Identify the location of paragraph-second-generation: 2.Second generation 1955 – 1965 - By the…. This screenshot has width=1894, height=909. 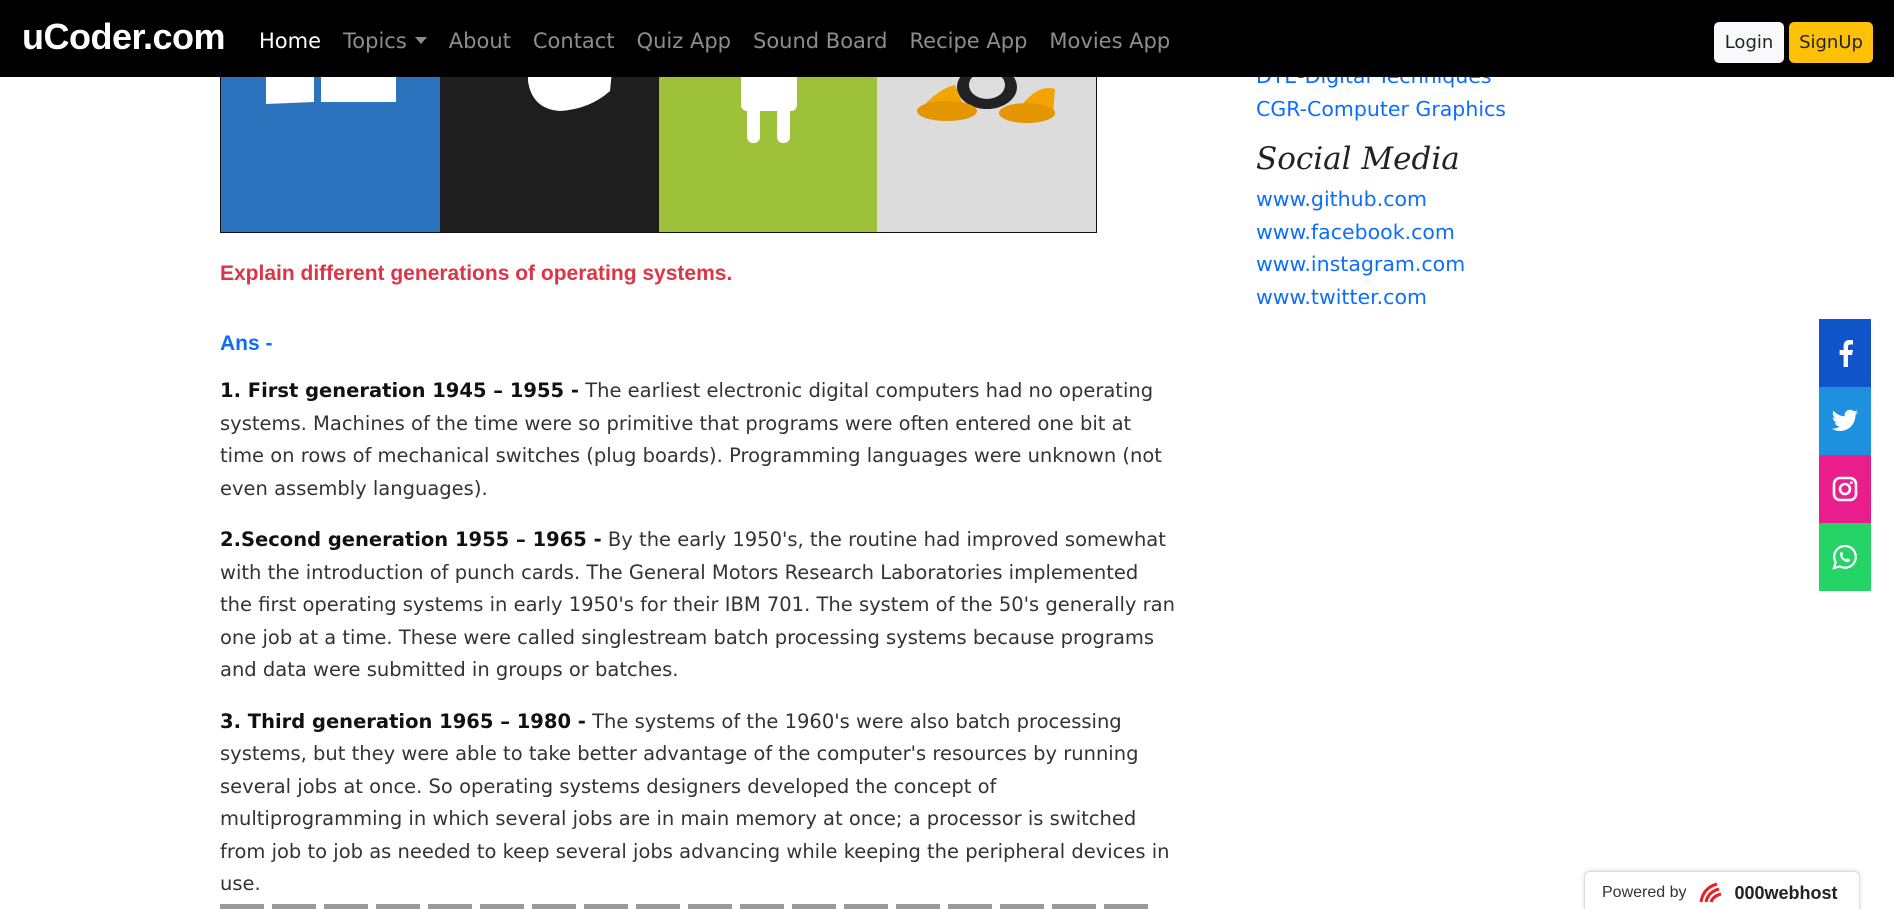
(697, 605).